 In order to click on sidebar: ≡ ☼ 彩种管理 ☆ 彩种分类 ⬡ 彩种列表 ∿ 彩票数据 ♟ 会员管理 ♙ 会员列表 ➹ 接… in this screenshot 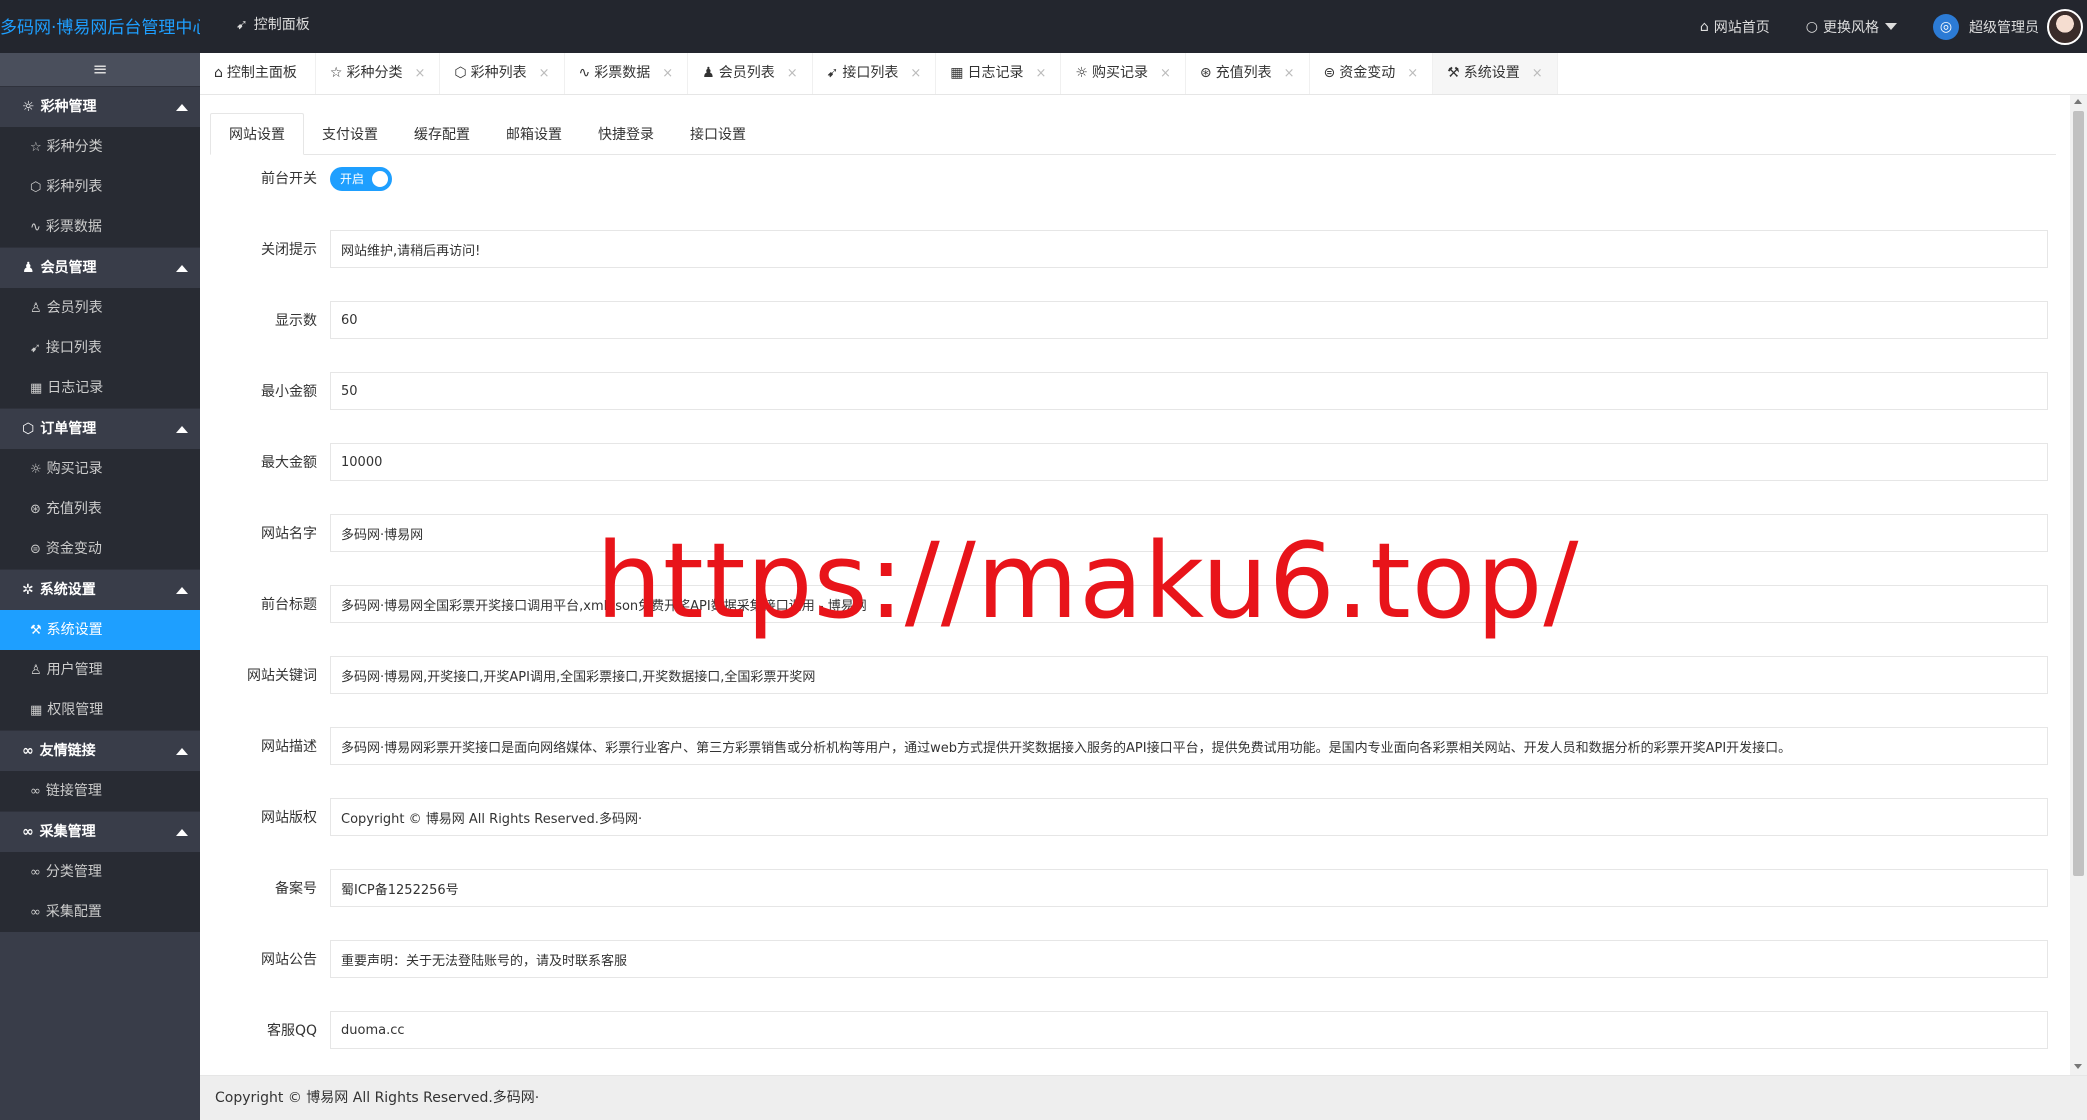, I will do `click(100, 586)`.